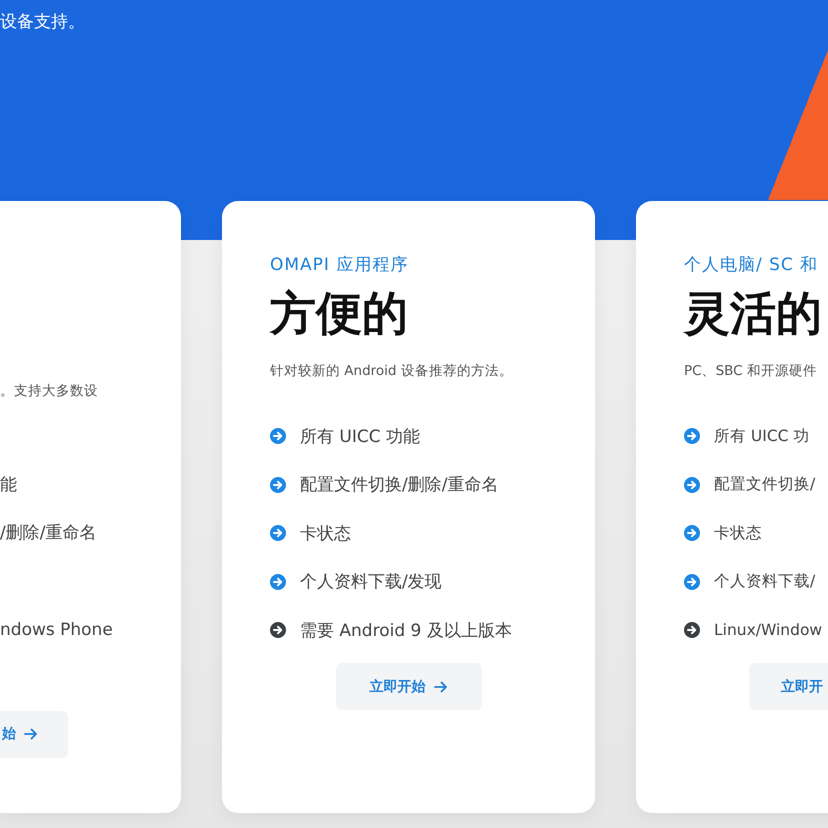  What do you see at coordinates (391, 371) in the screenshot?
I see `card-description: 针对较新的 Android 设备推荐的方法。` at bounding box center [391, 371].